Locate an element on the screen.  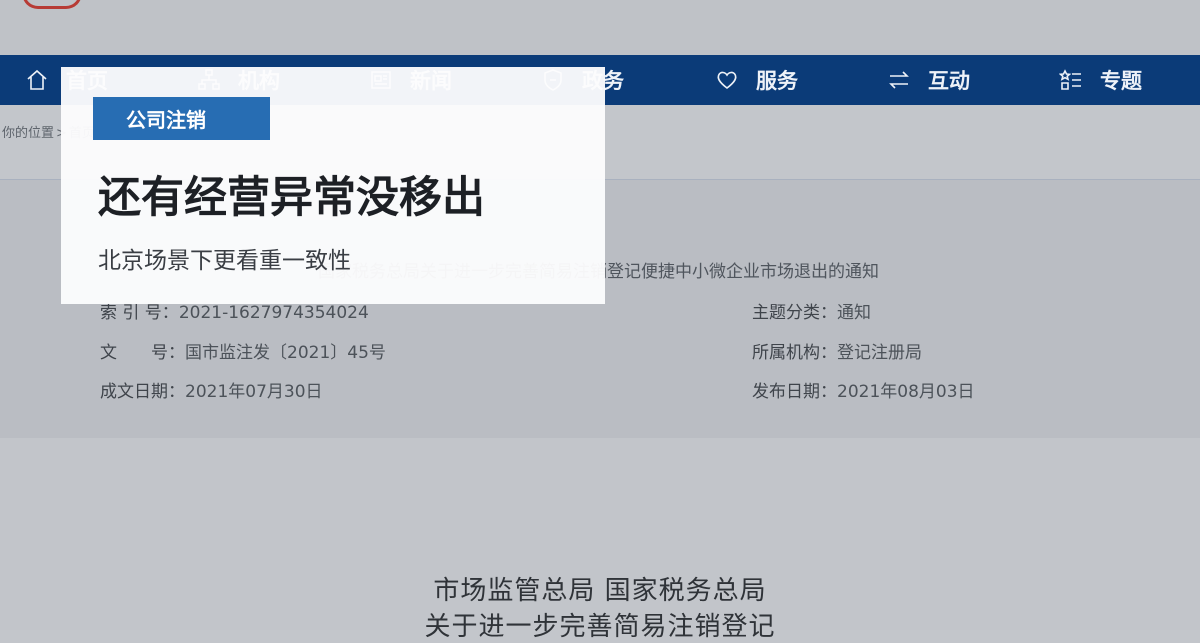
meta-label: 成文日期： is located at coordinates (142, 392).